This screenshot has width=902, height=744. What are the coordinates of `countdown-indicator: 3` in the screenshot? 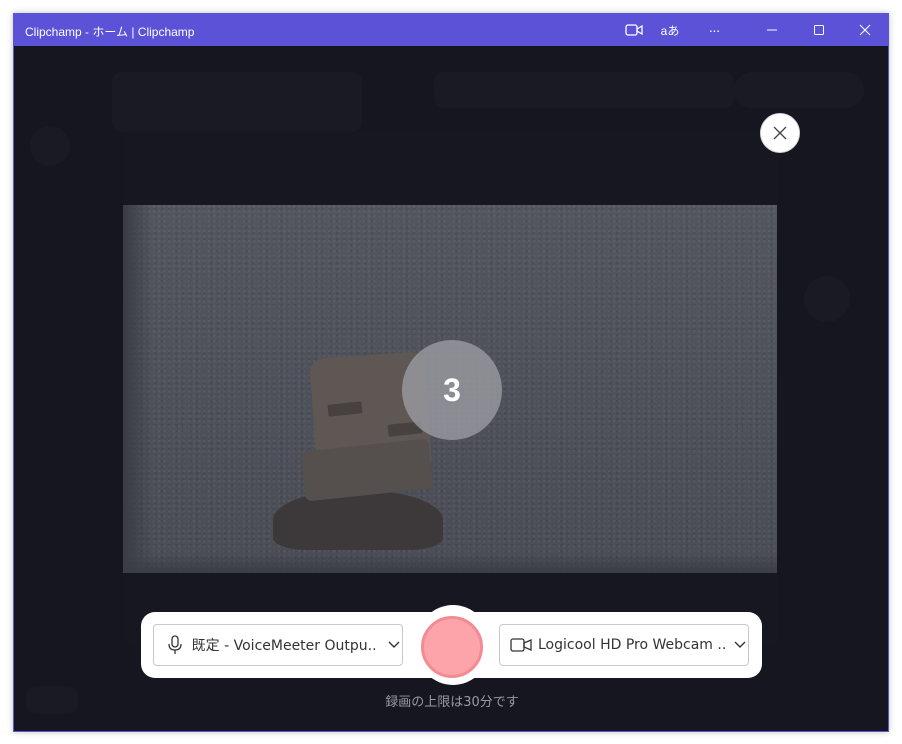 It's located at (452, 390).